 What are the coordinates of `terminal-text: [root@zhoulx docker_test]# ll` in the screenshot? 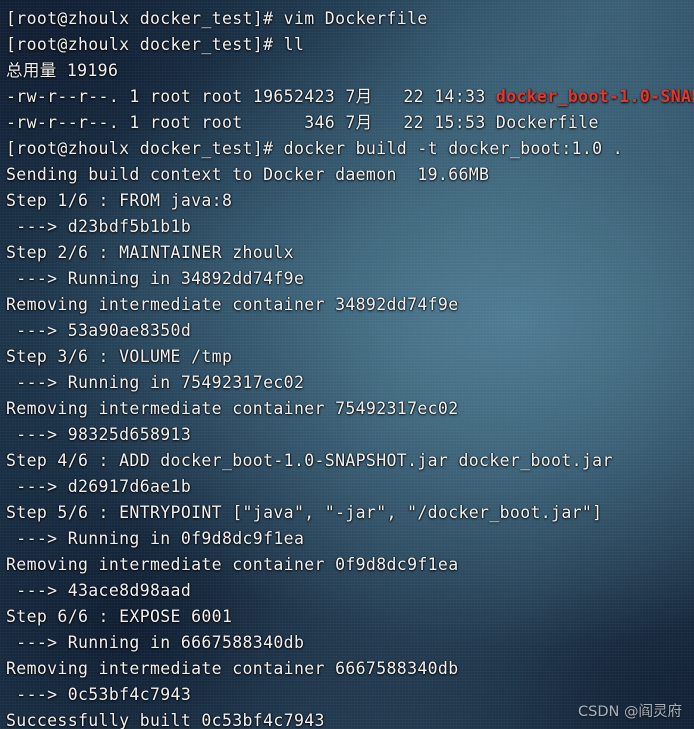 It's located at (155, 44).